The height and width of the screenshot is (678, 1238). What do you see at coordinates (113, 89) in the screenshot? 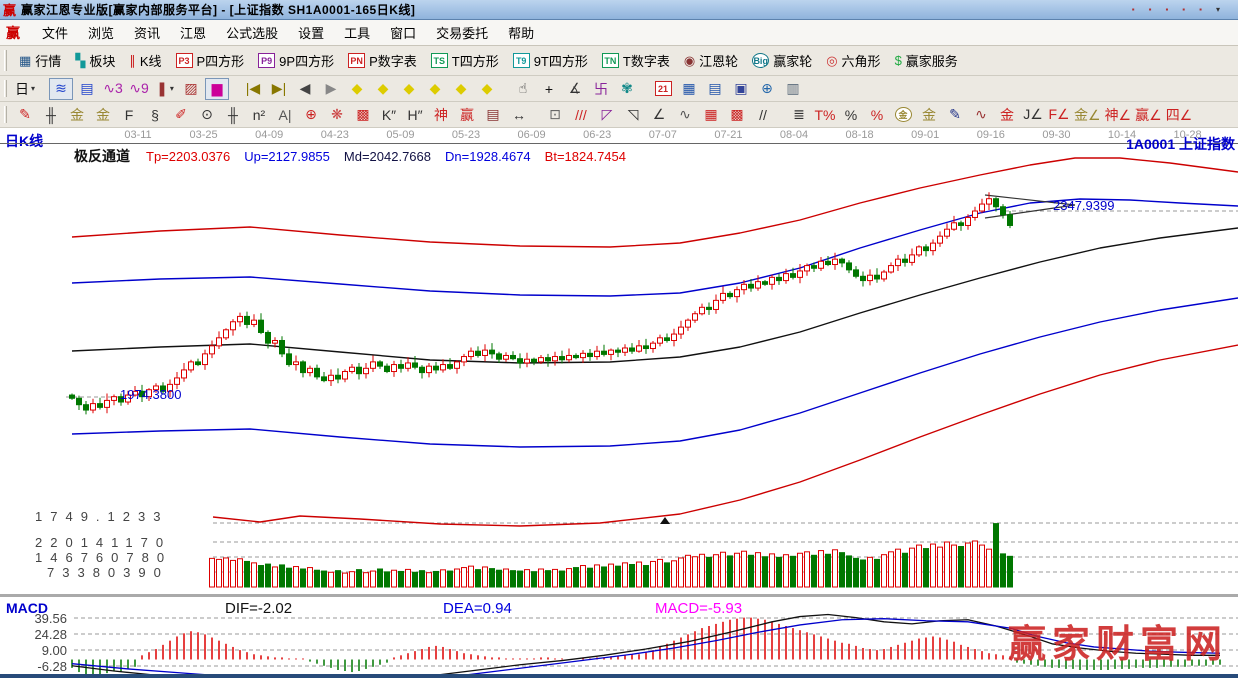
I see `tool-minute-3: ∿3` at bounding box center [113, 89].